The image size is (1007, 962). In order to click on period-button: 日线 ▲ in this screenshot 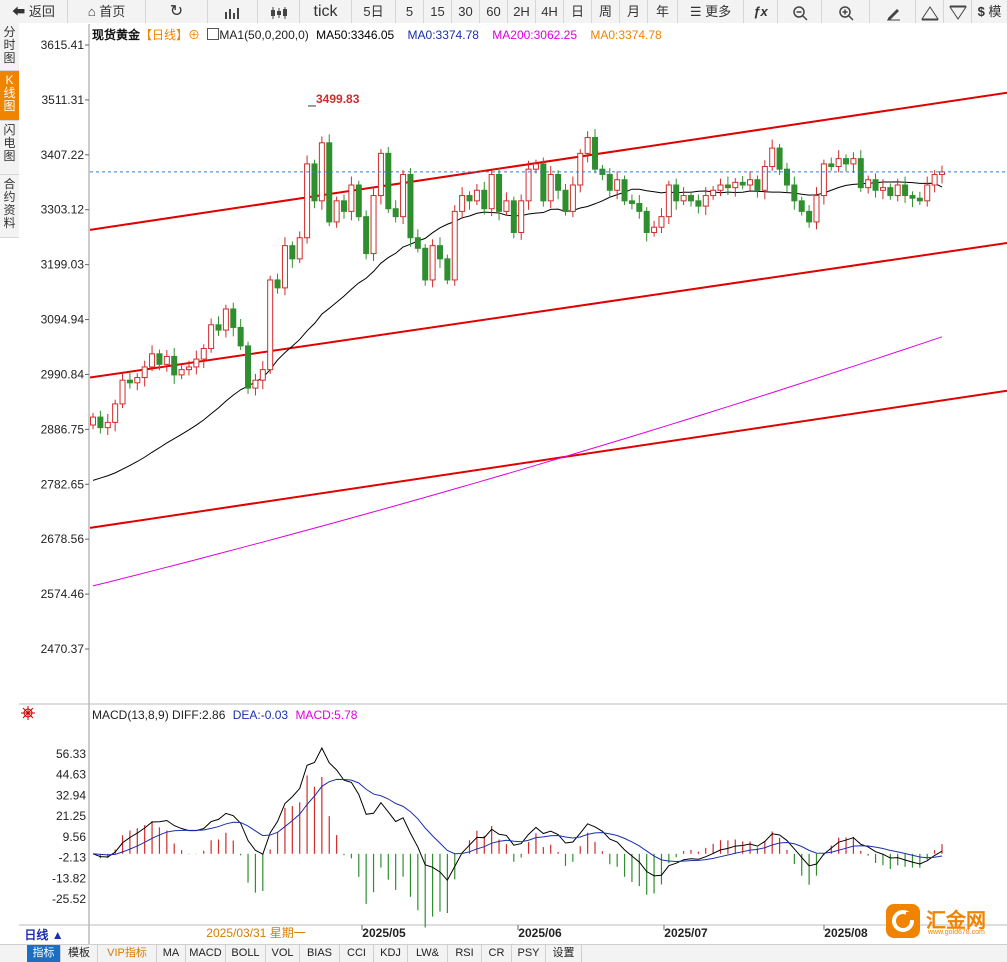, I will do `click(44, 935)`.